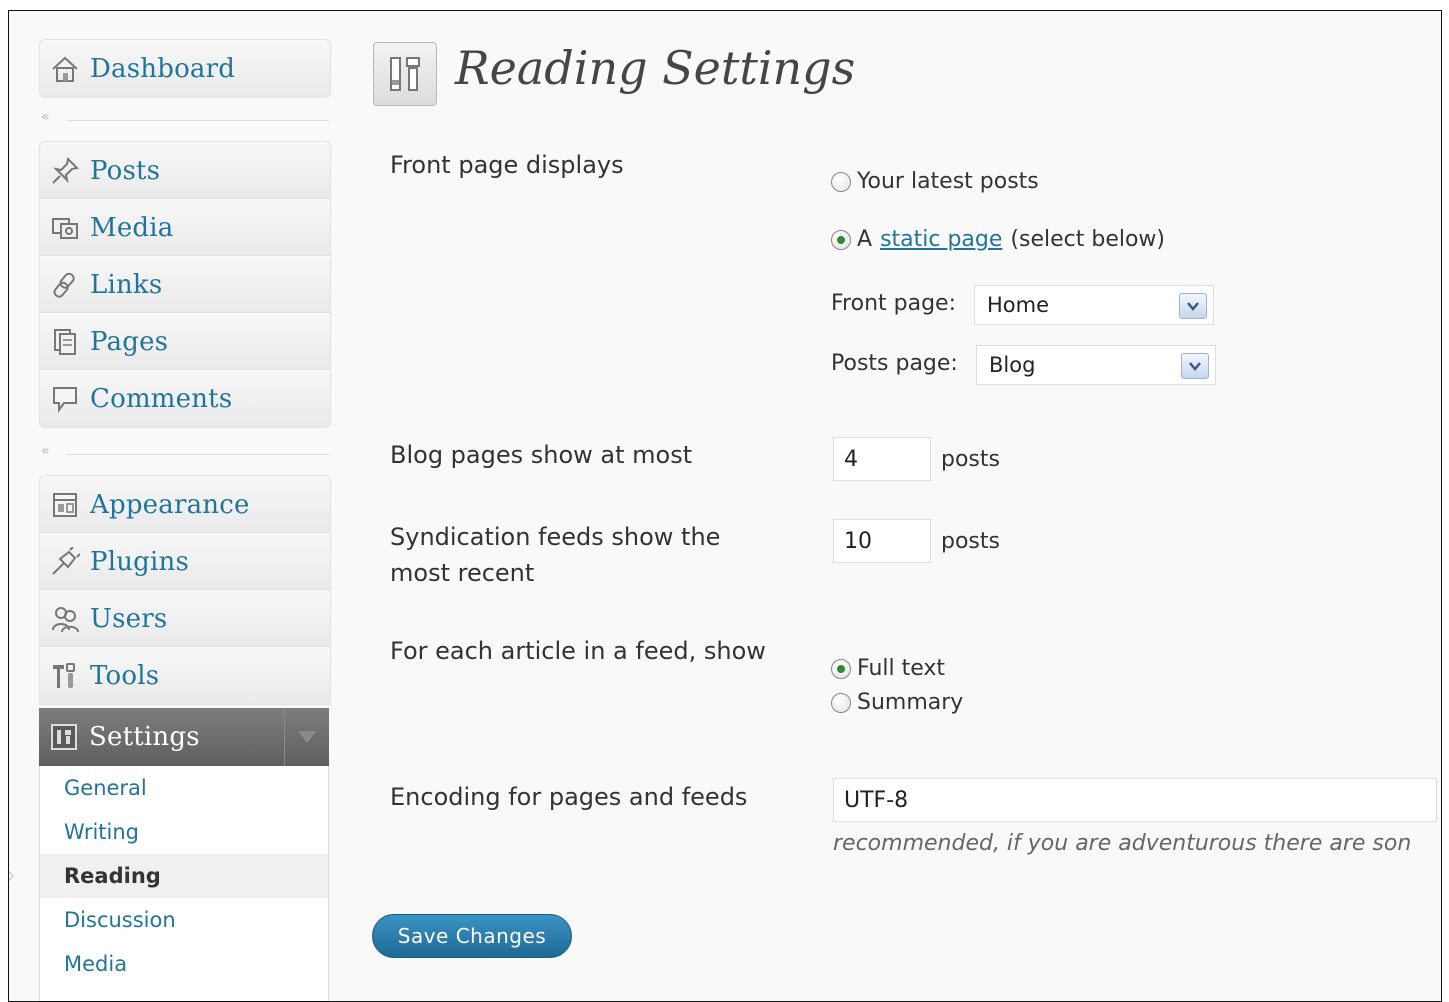 Image resolution: width=1449 pixels, height=1002 pixels. Describe the element at coordinates (129, 341) in the screenshot. I see `menu-label: Pages` at that location.